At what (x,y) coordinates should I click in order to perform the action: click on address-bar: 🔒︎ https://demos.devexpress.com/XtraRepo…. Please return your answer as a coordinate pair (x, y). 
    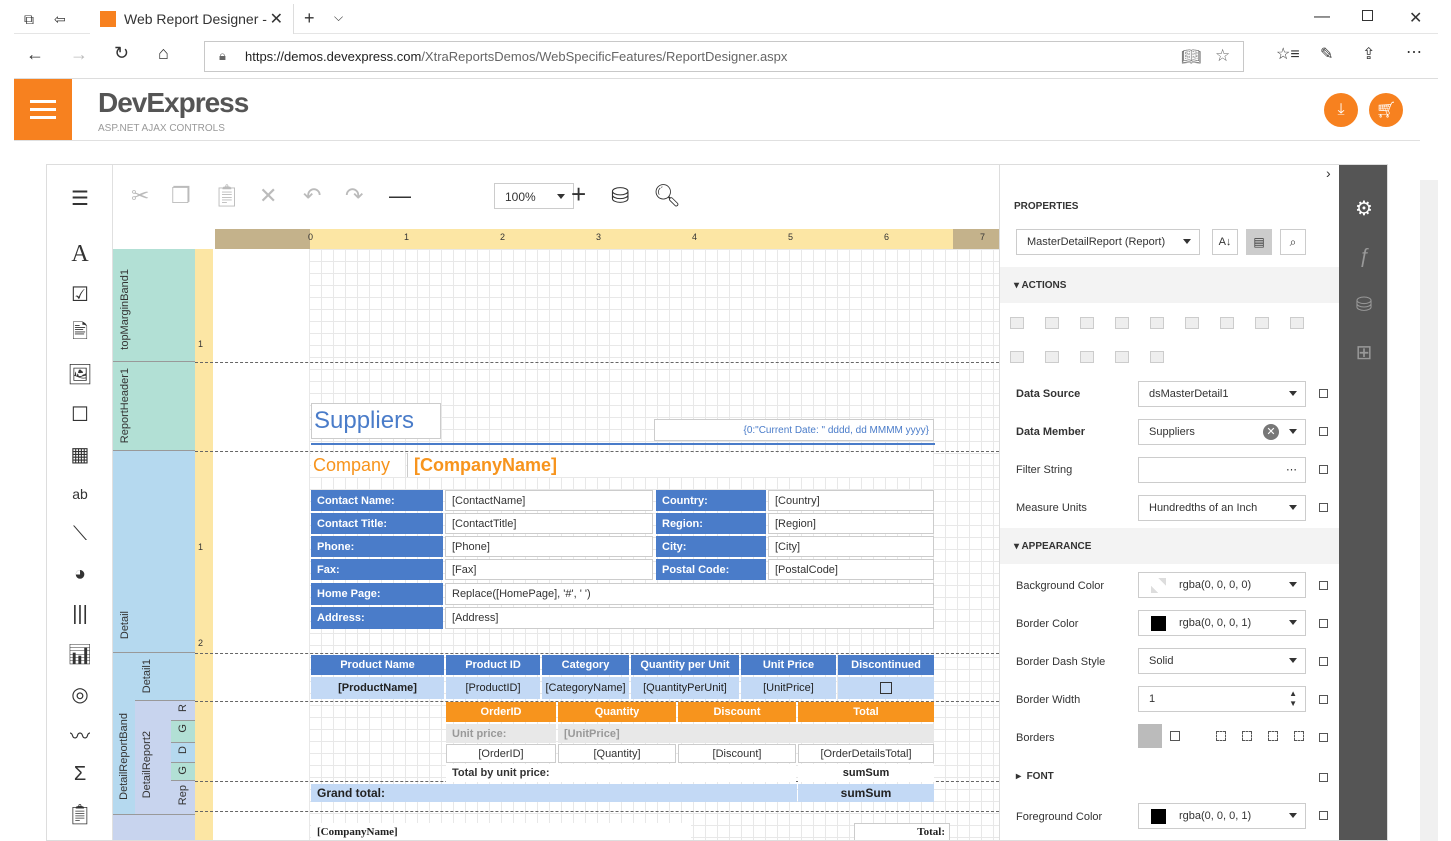
    Looking at the image, I should click on (724, 56).